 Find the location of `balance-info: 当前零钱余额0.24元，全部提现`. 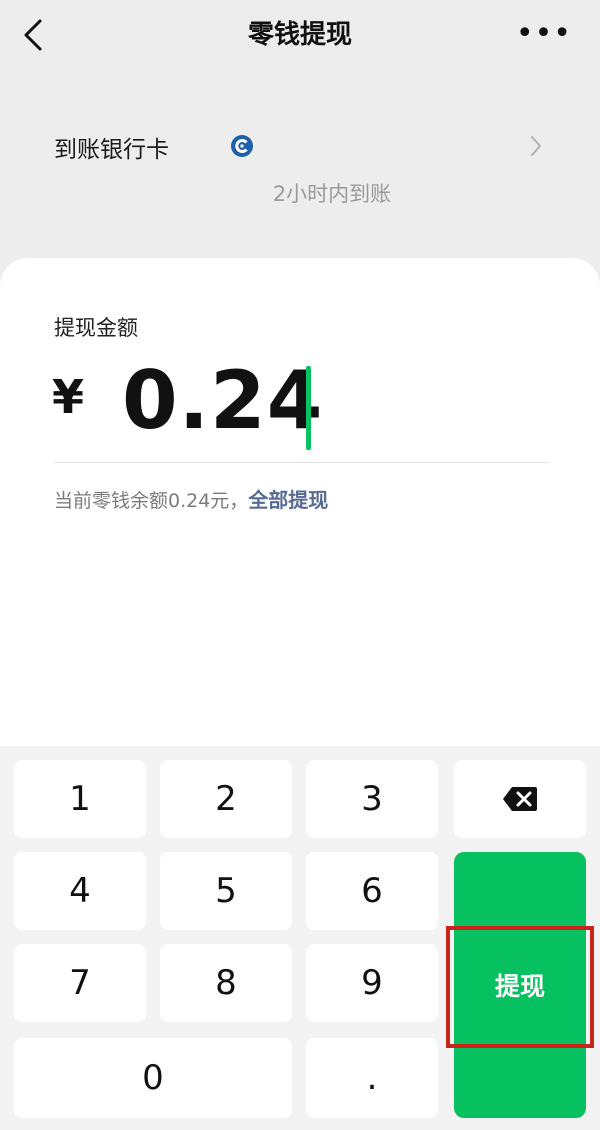

balance-info: 当前零钱余额0.24元，全部提现 is located at coordinates (191, 498).